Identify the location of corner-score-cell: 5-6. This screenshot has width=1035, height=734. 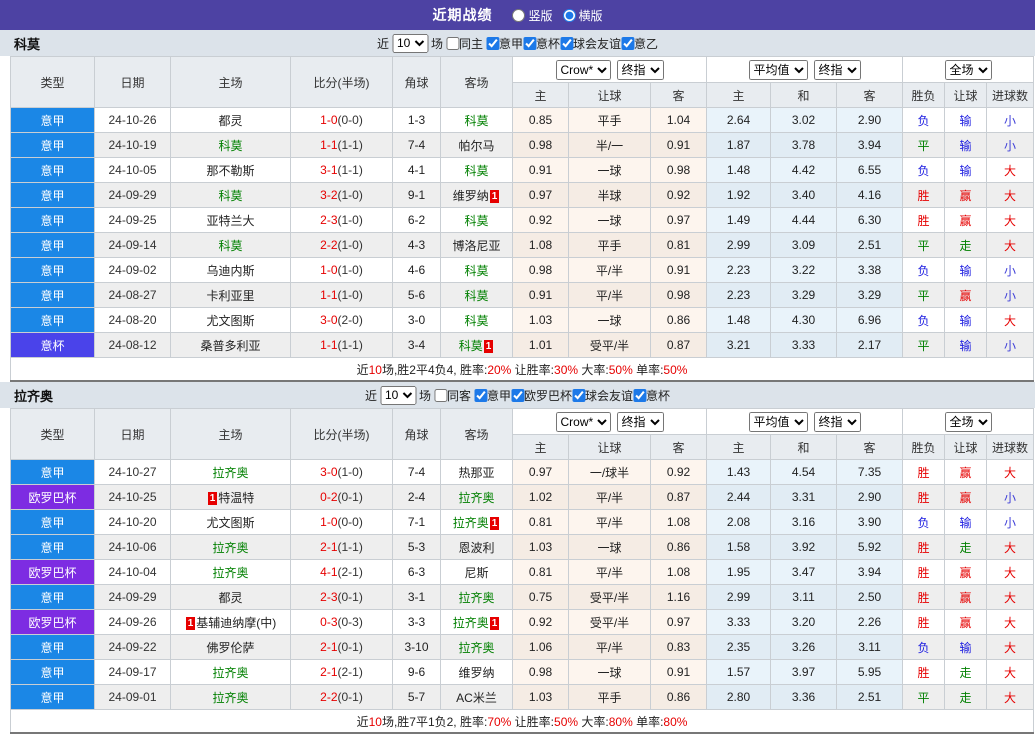
(416, 295).